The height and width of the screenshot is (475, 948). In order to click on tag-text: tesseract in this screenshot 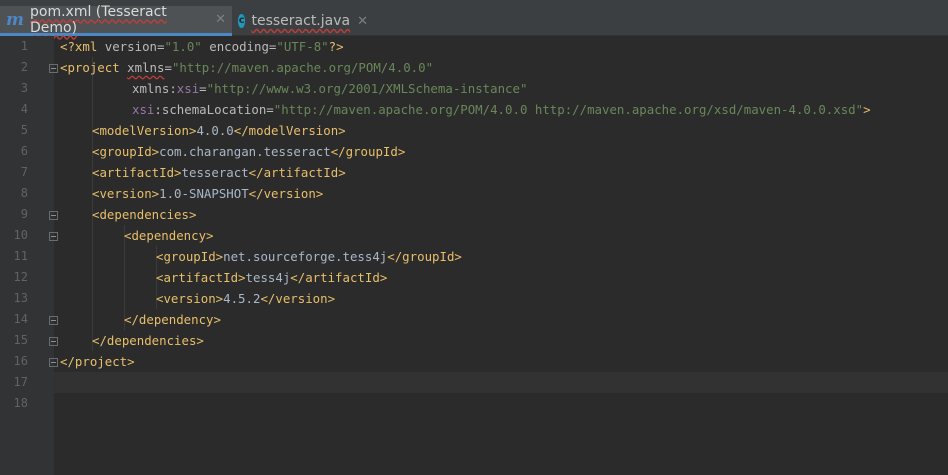, I will do `click(215, 172)`.